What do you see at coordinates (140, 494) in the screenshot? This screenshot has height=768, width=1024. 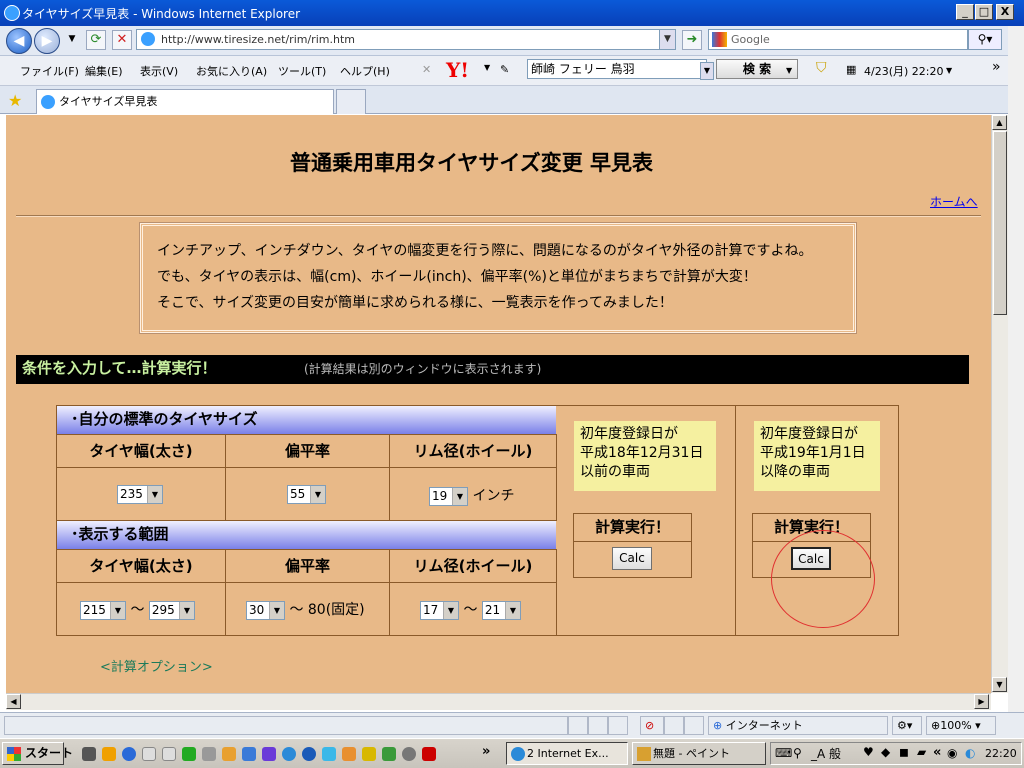 I see `std-width-select: 235 ▼` at bounding box center [140, 494].